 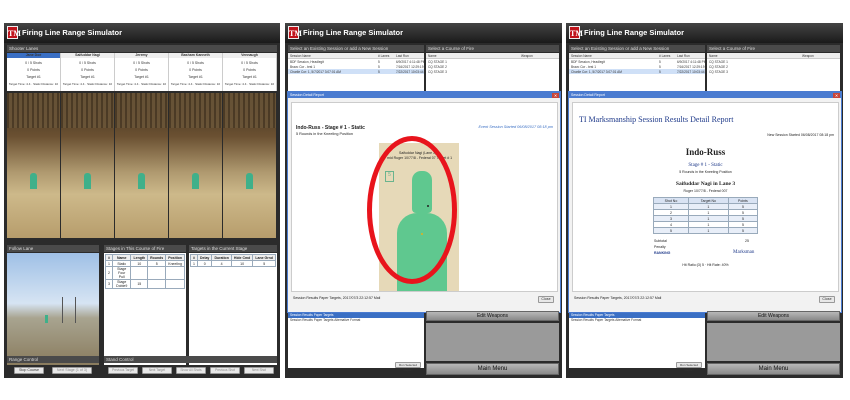 What do you see at coordinates (33, 55) in the screenshot?
I see `lane-shooter-name: Jane Doe` at bounding box center [33, 55].